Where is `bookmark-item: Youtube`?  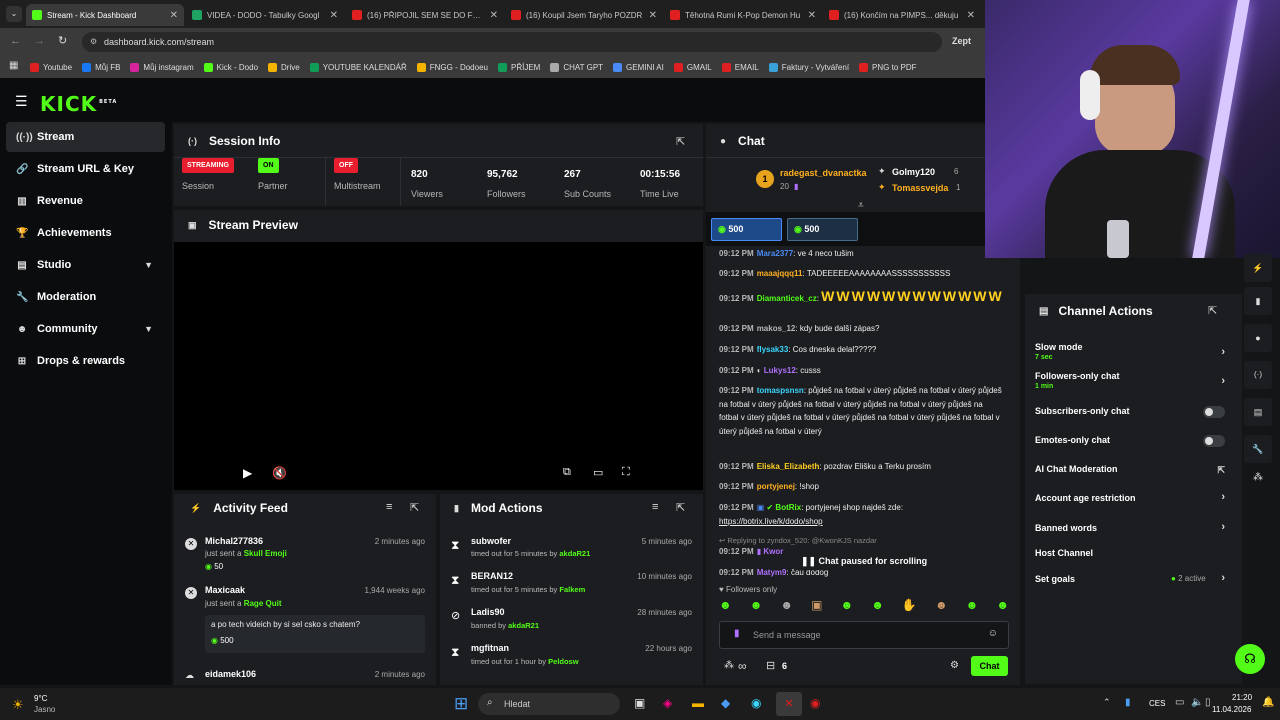
bookmark-item: Youtube is located at coordinates (51, 67).